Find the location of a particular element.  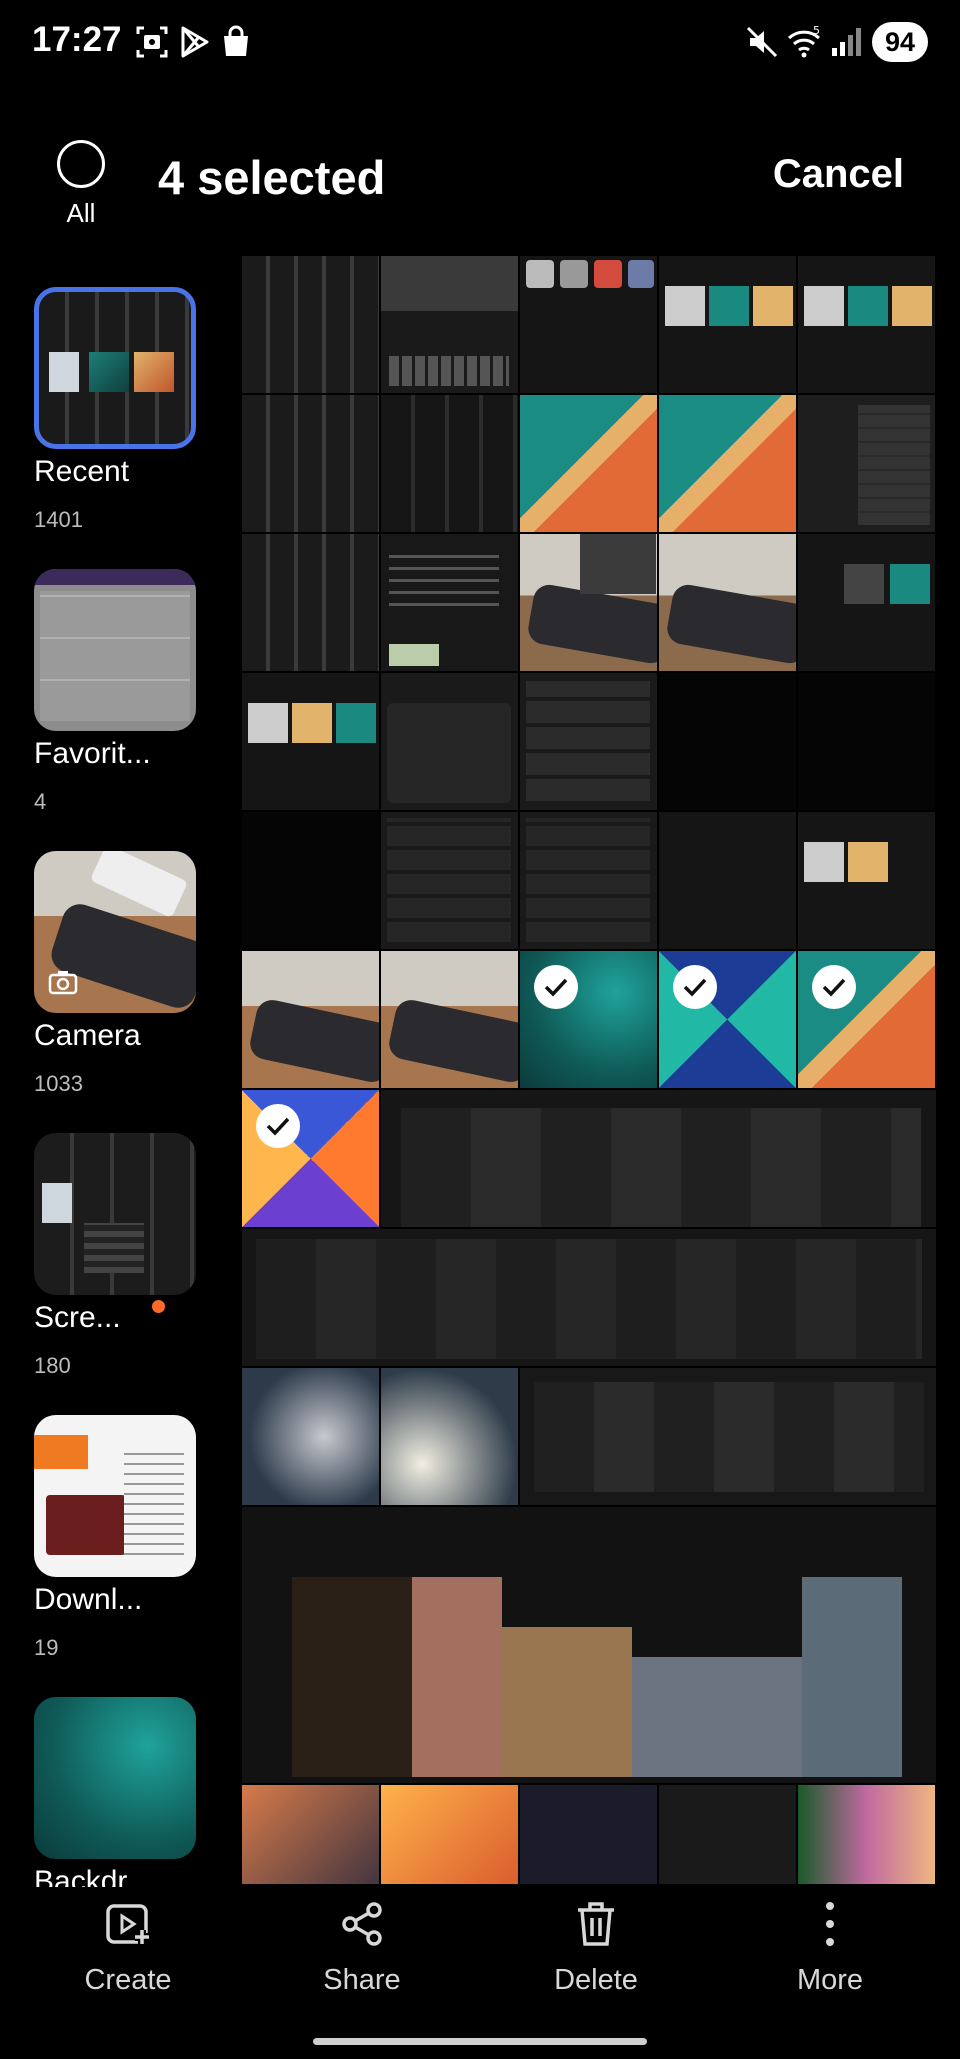

home-gesture-handle is located at coordinates (480, 2041).